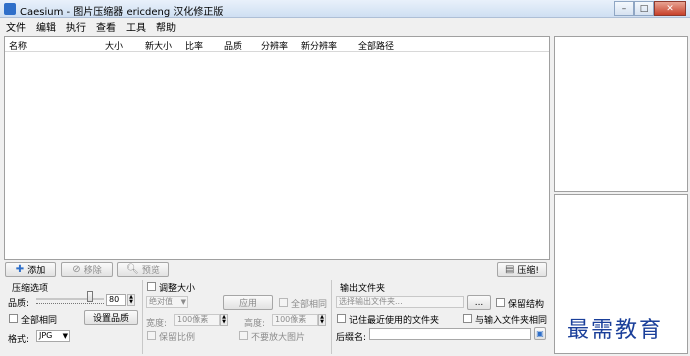  I want to click on compress-button: ▤ 压缩!, so click(522, 269).